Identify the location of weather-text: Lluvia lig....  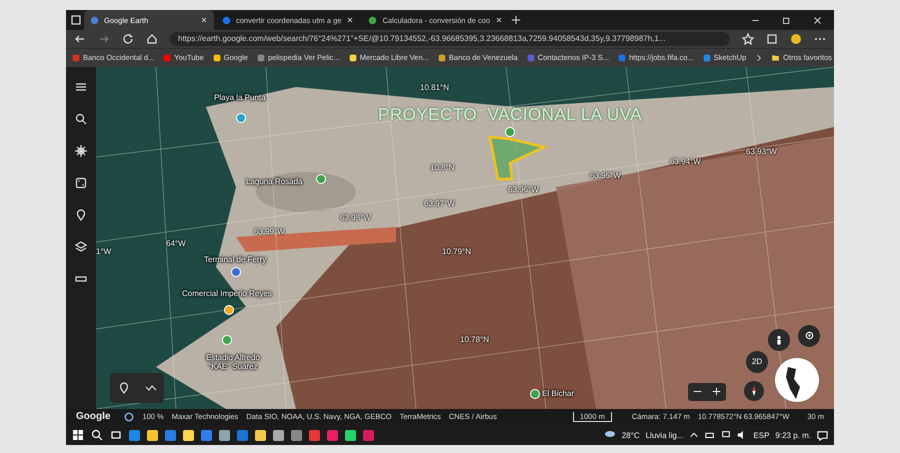
(665, 435).